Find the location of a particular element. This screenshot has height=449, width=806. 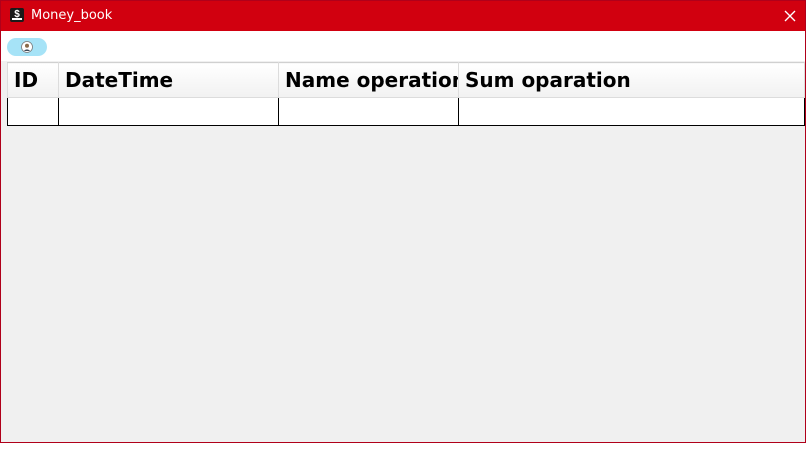

table-row is located at coordinates (406, 111).